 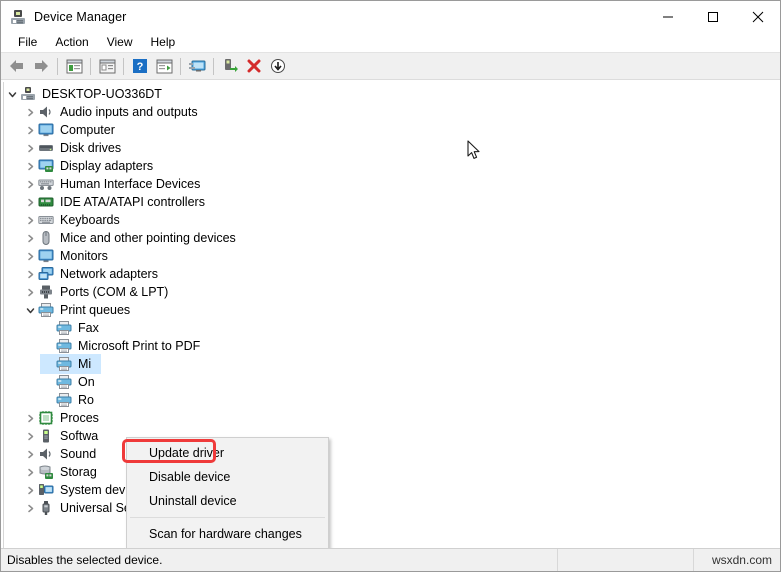 What do you see at coordinates (227, 453) in the screenshot?
I see `context-menu-item-update-driver: Update driver` at bounding box center [227, 453].